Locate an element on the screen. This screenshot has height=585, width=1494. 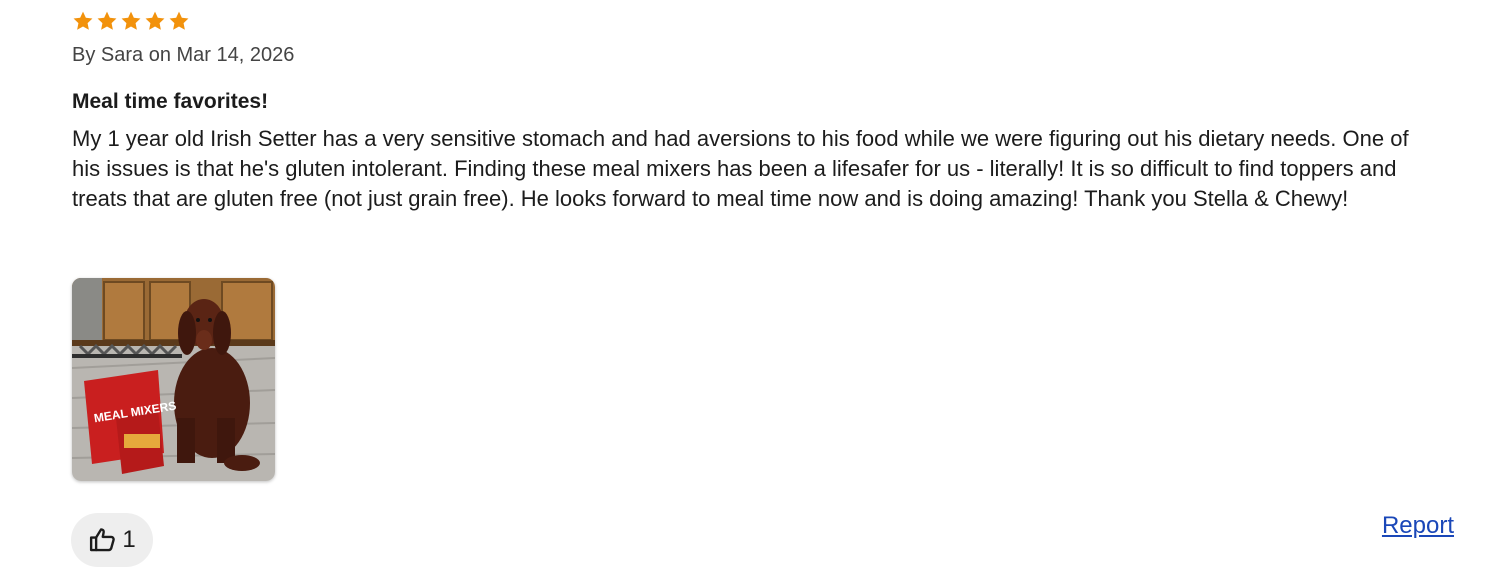
helpful-button: 1 is located at coordinates (112, 540).